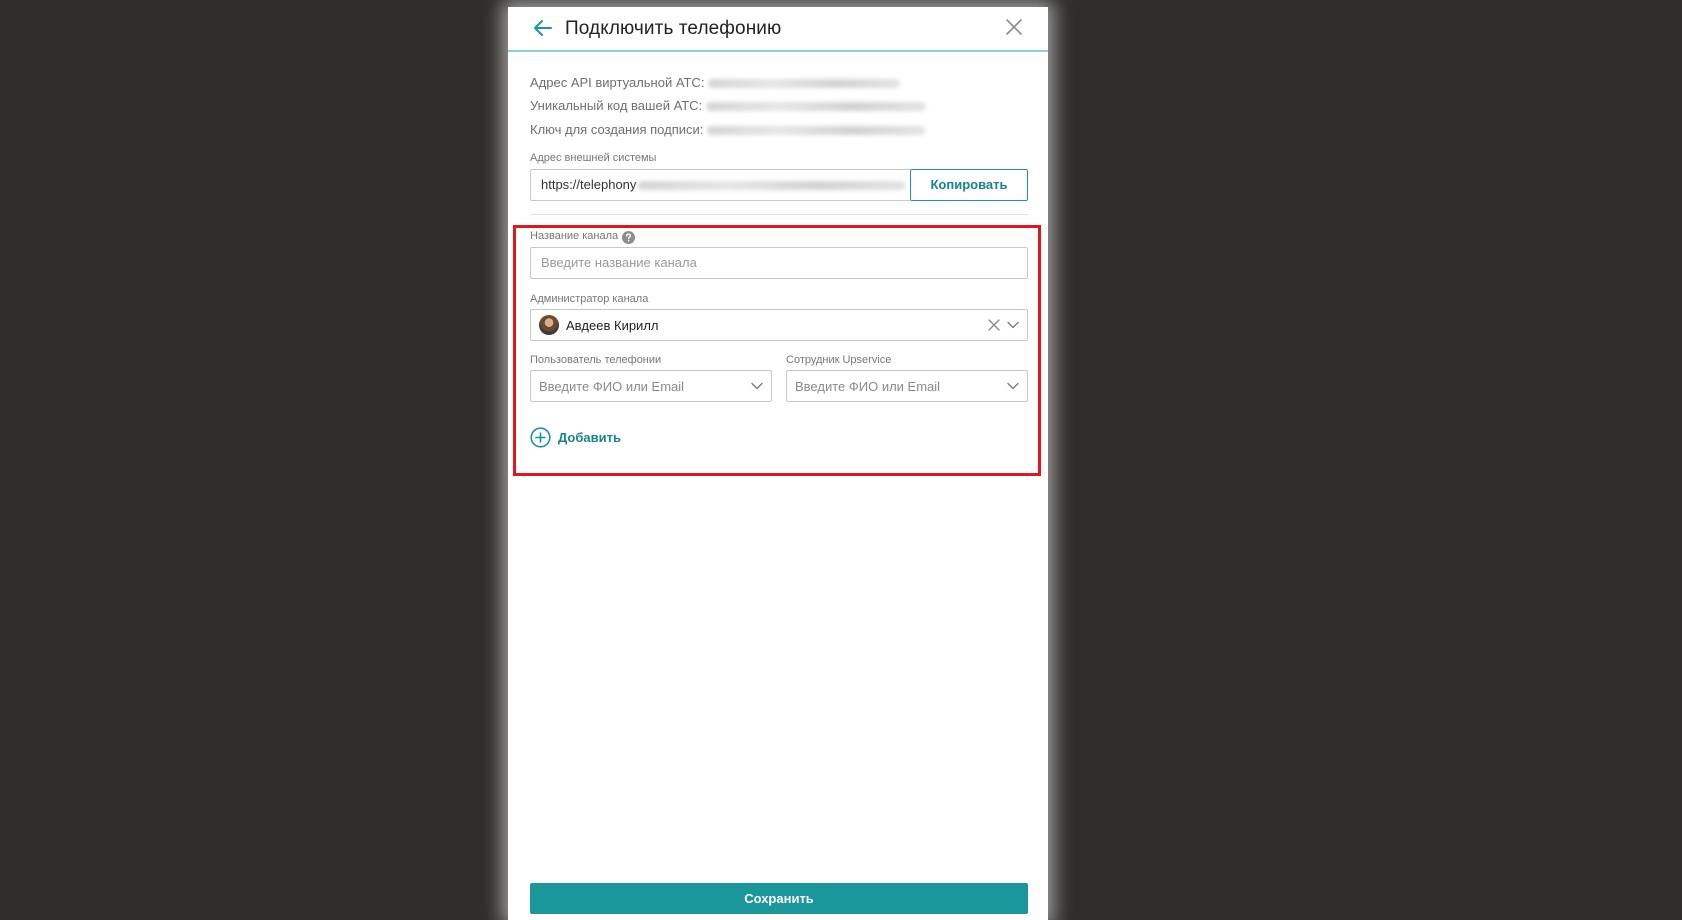 This screenshot has height=920, width=1682. I want to click on signature-key-redacted, so click(816, 131).